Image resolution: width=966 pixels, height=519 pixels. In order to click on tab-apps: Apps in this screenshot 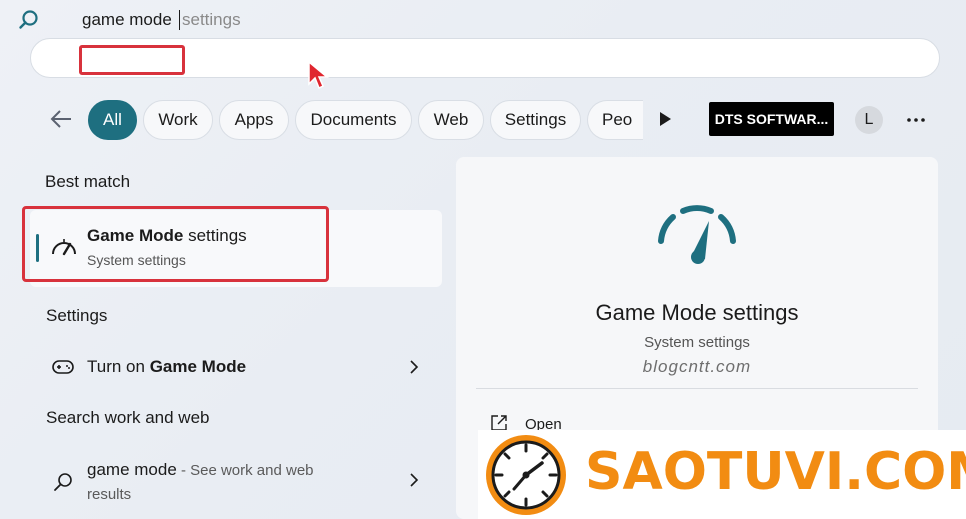, I will do `click(254, 120)`.